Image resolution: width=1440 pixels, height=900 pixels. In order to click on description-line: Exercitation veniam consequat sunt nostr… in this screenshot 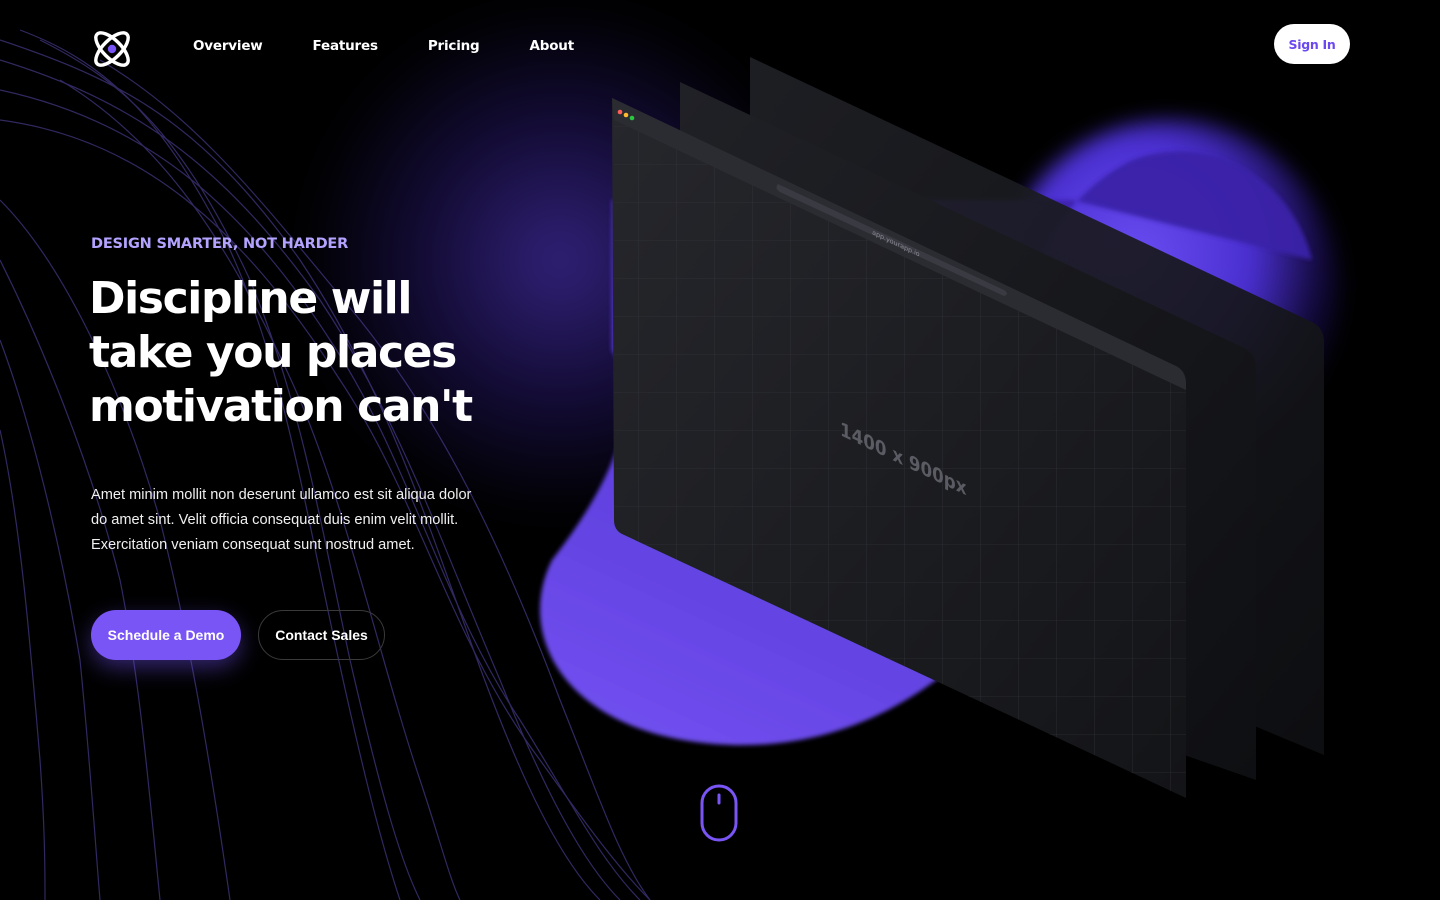, I will do `click(253, 545)`.